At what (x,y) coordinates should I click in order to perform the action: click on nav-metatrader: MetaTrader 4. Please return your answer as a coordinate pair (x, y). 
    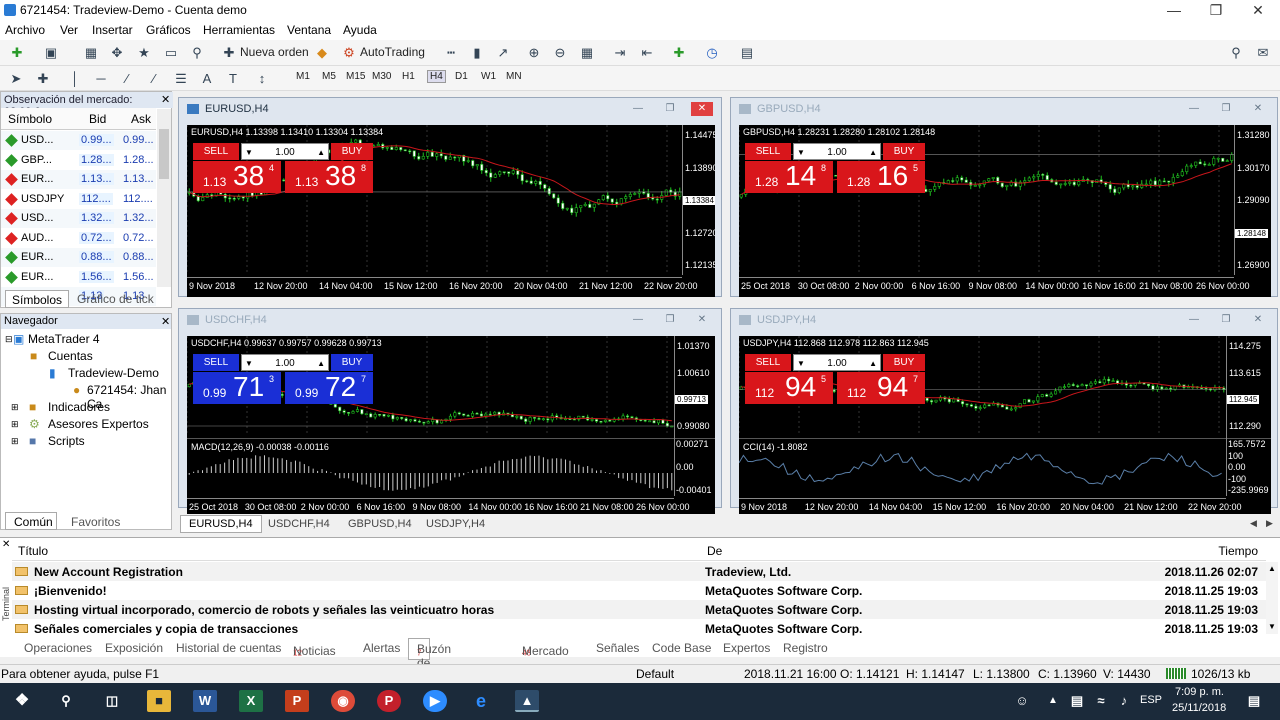
    Looking at the image, I should click on (64, 339).